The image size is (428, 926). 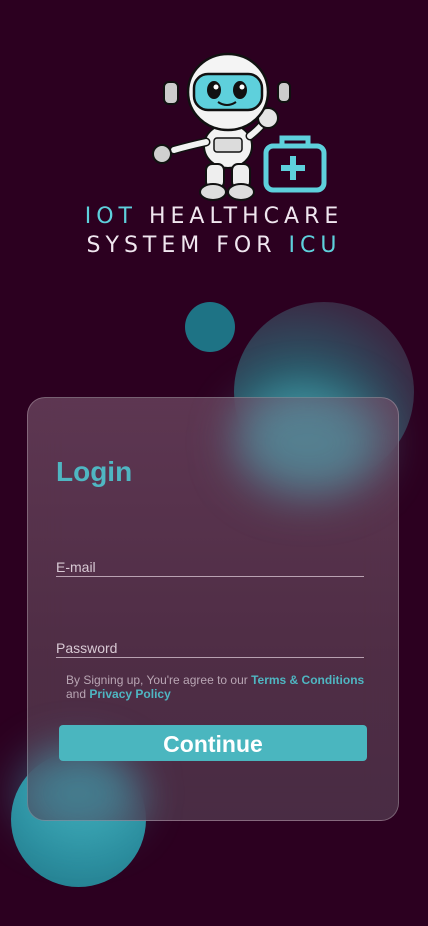 What do you see at coordinates (159, 680) in the screenshot?
I see `terms-prefix: By Signing up, You're agree to our` at bounding box center [159, 680].